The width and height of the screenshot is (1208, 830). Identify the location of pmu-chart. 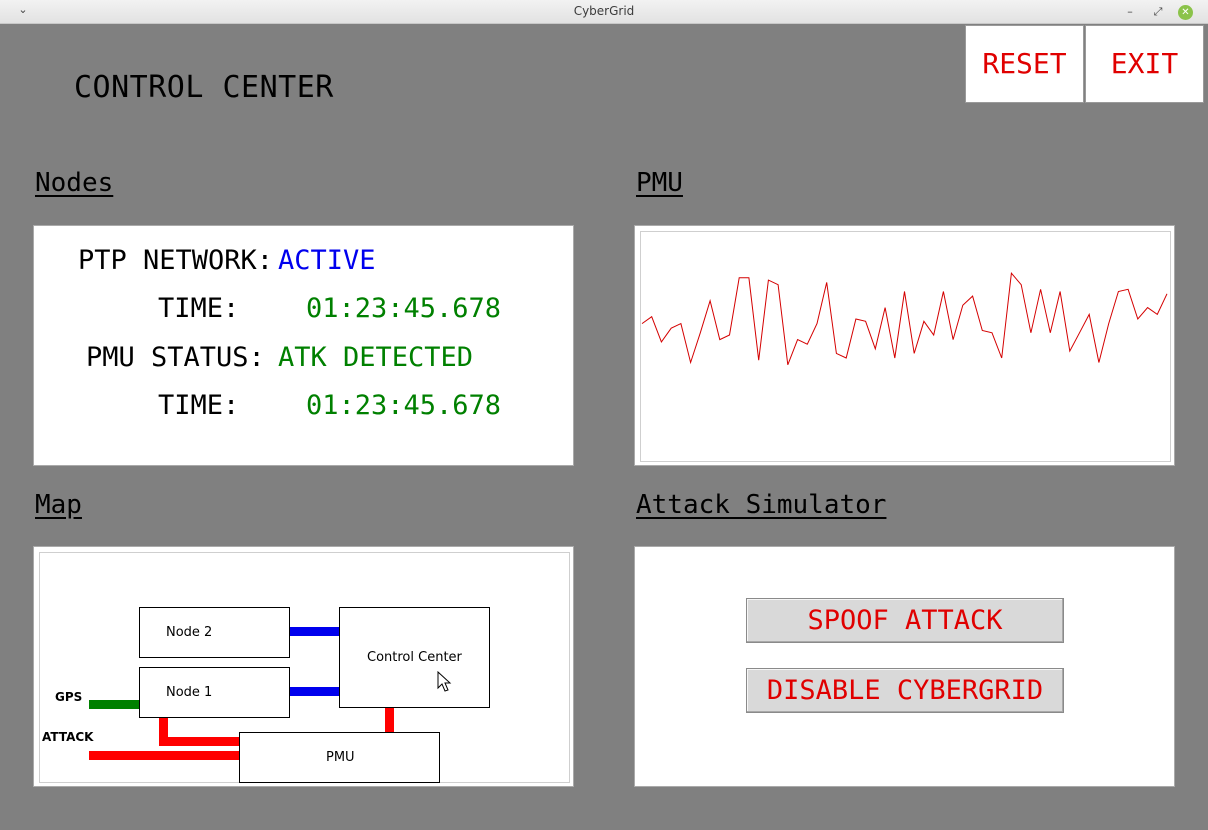
(904, 318).